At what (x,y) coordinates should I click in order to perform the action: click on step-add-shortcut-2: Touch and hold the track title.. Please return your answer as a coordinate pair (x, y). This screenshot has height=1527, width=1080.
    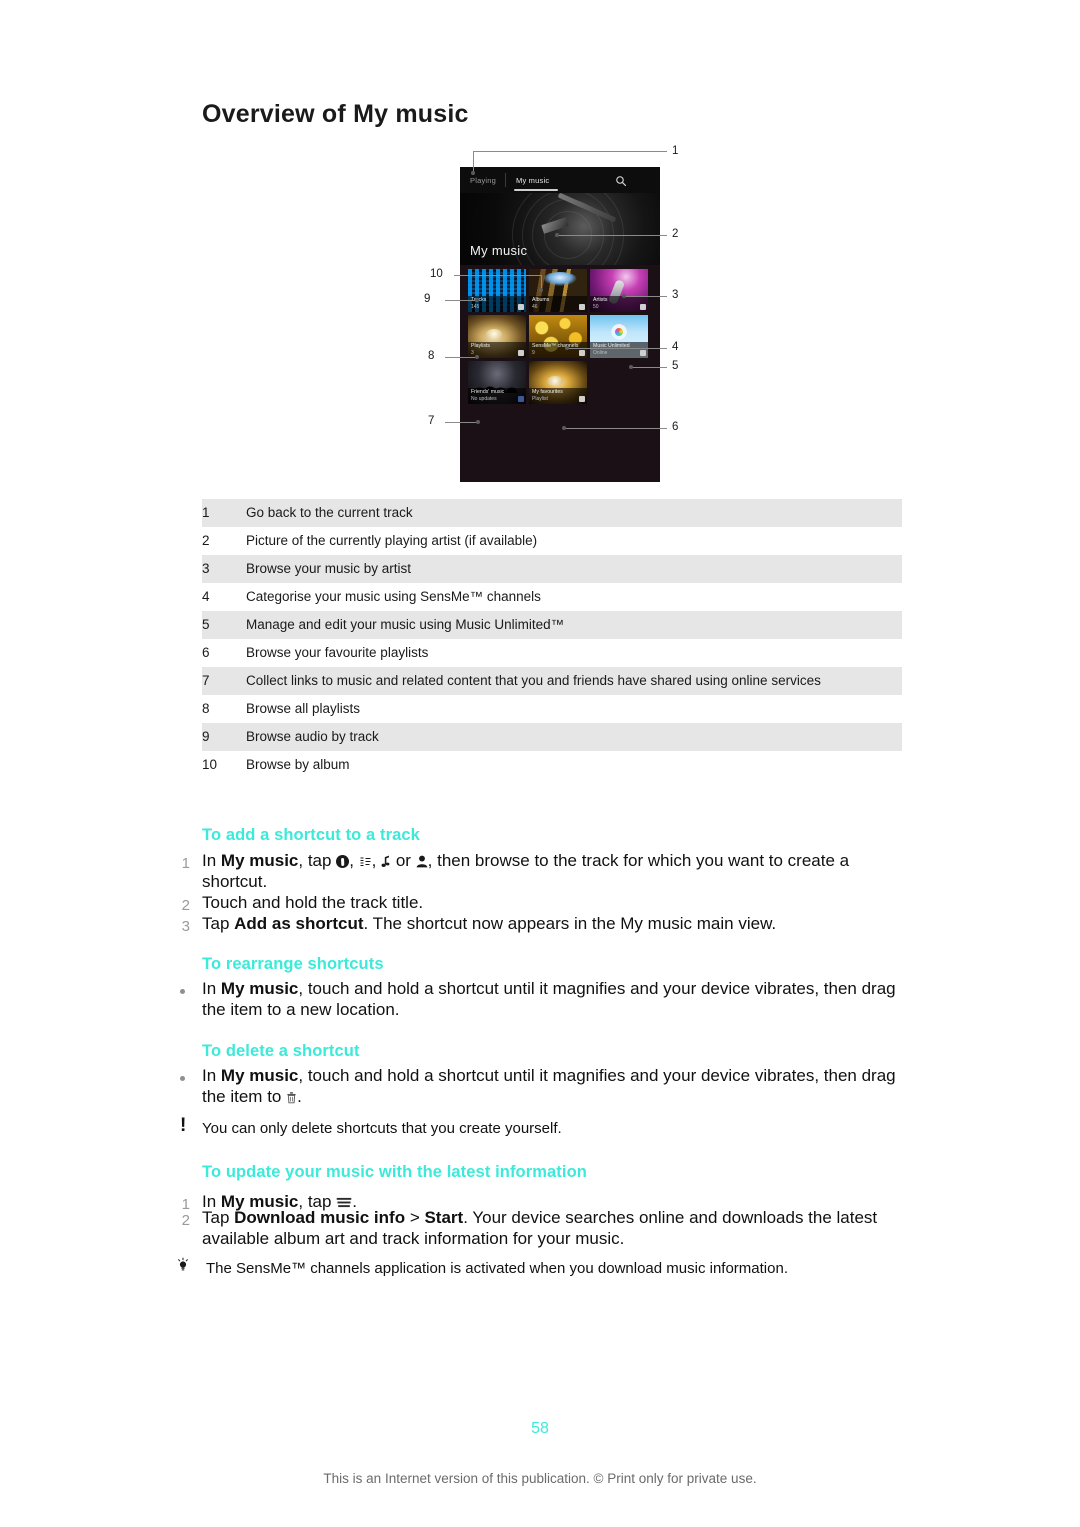
    Looking at the image, I should click on (313, 902).